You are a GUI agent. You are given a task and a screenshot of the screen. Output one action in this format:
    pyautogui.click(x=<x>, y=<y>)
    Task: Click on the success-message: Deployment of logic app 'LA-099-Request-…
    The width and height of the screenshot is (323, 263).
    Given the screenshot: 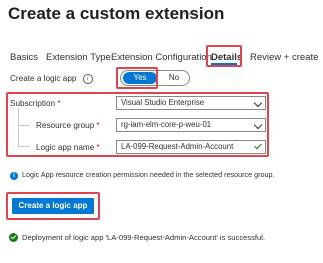 What is the action you would take?
    pyautogui.click(x=144, y=237)
    